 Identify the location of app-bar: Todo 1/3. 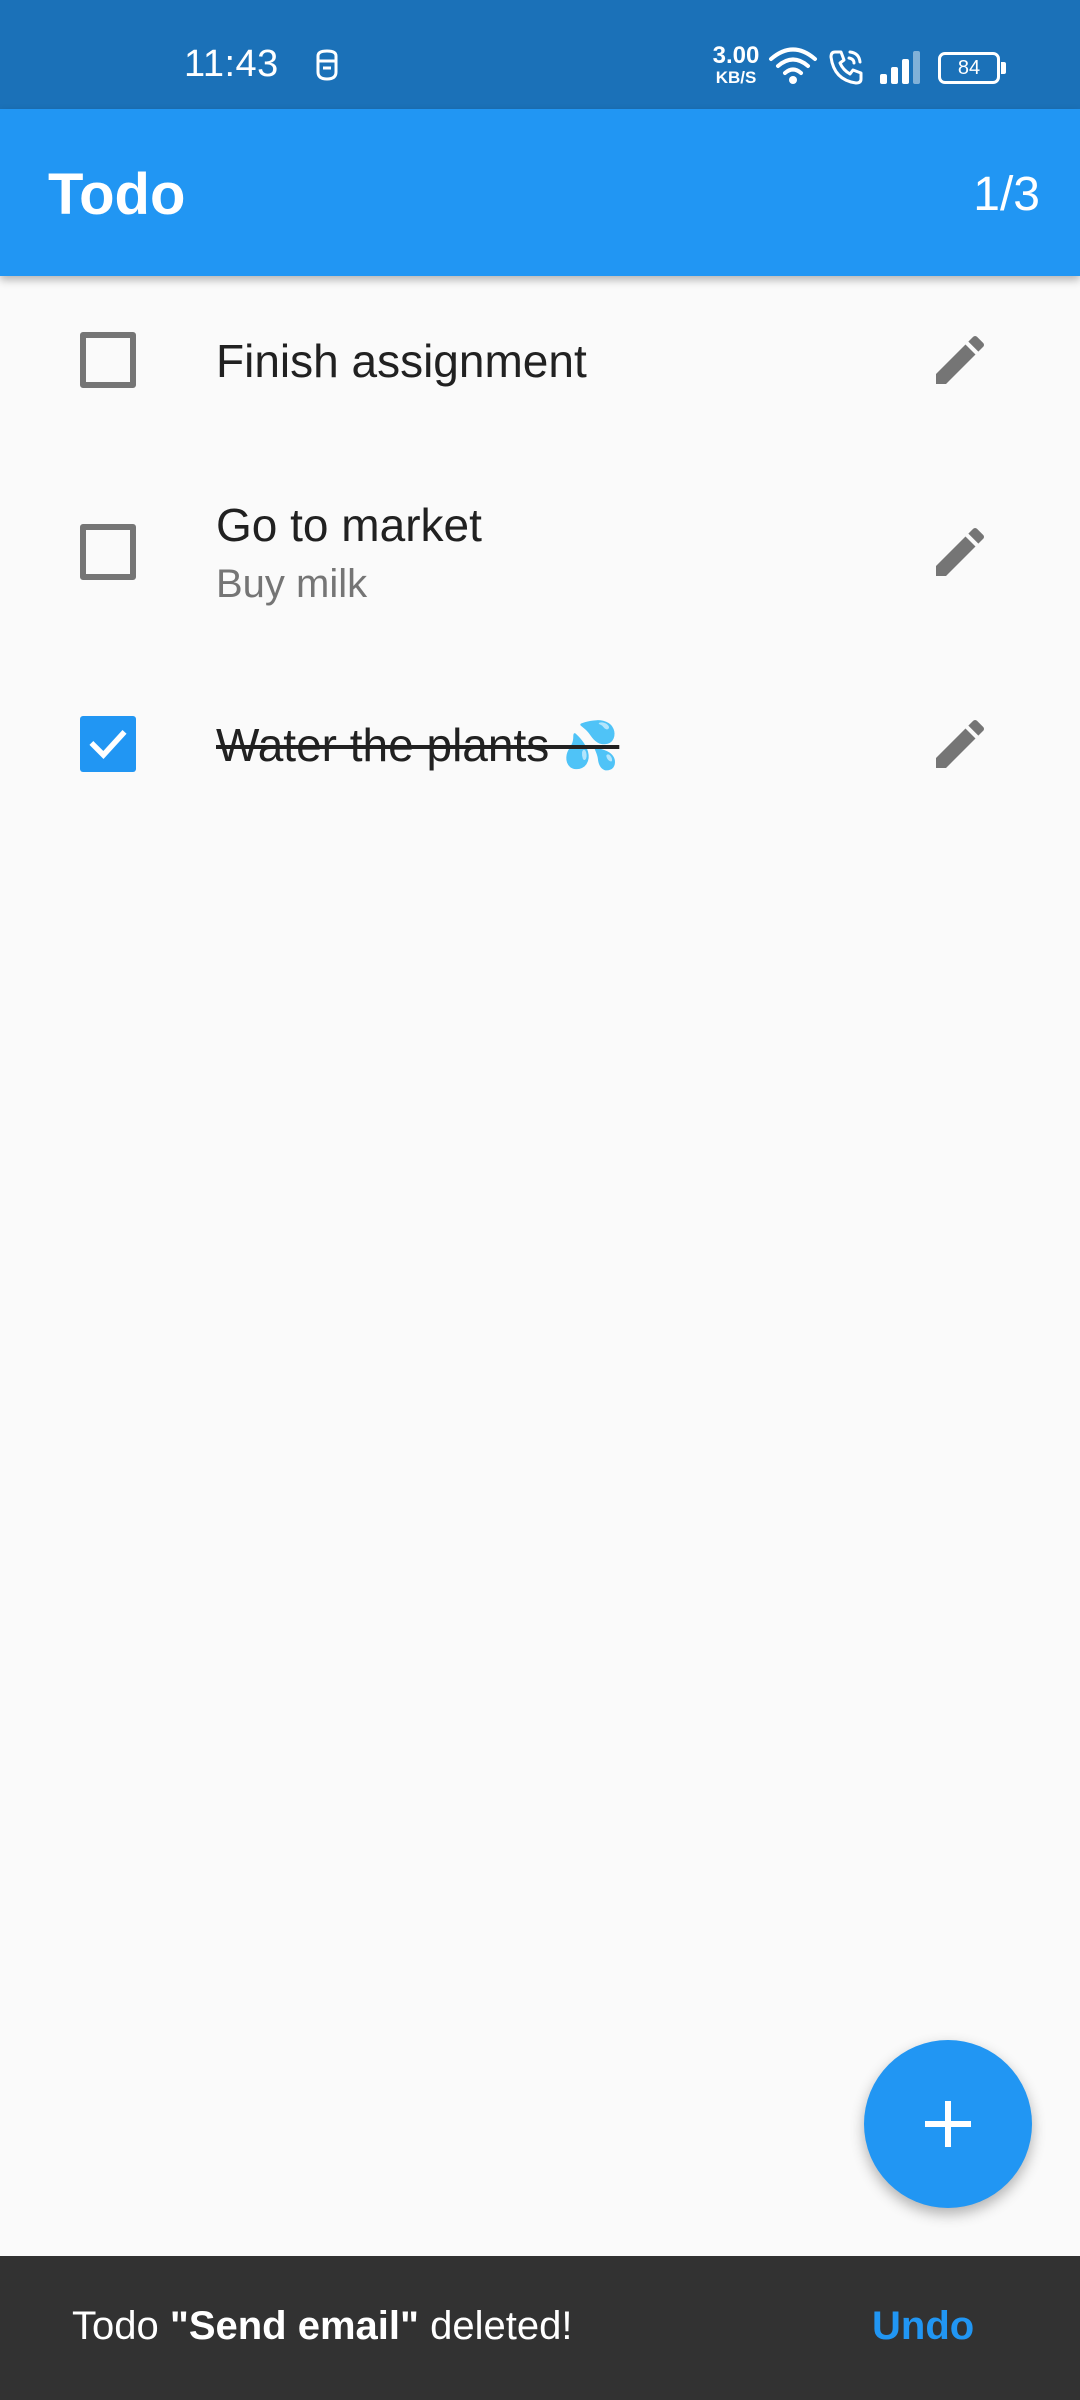
(540, 192).